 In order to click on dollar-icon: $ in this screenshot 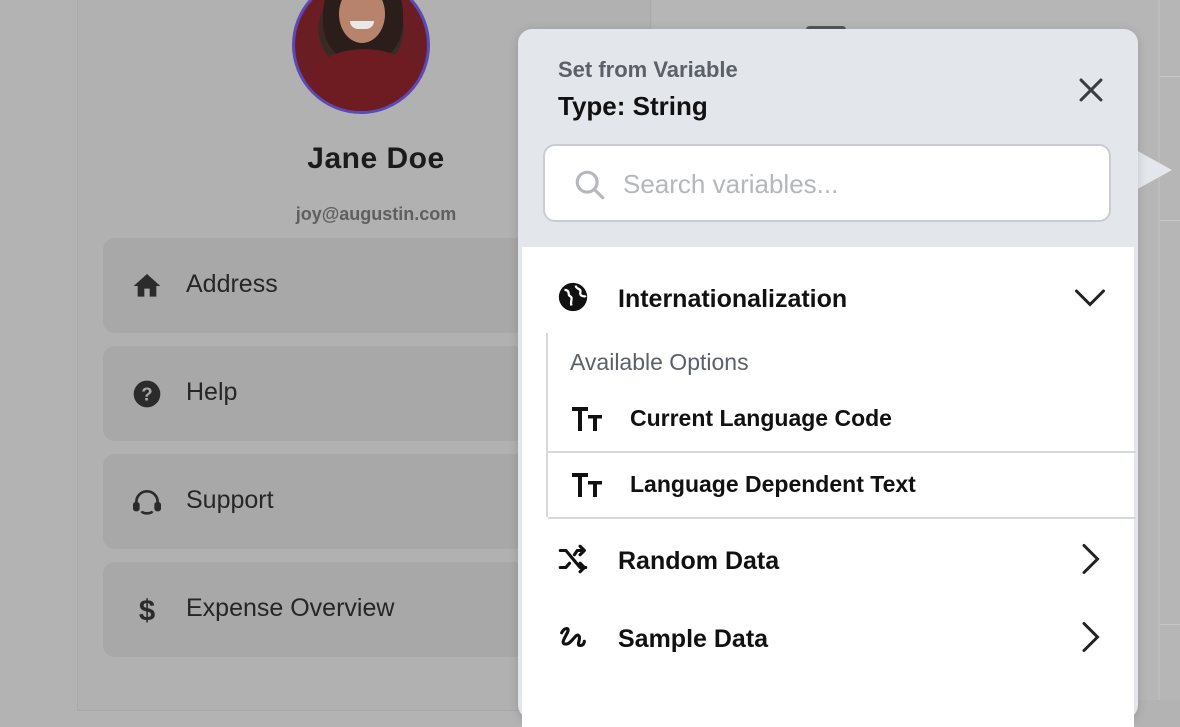, I will do `click(147, 610)`.